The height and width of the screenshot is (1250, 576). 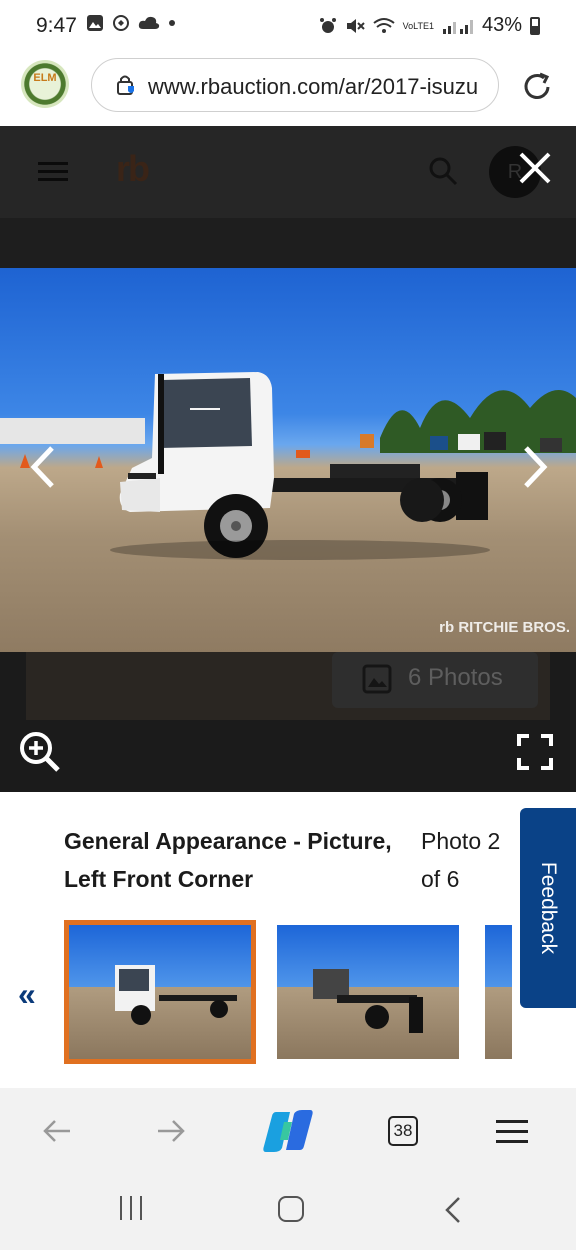 What do you see at coordinates (45, 78) in the screenshot?
I see `extension-logo-text: ELM` at bounding box center [45, 78].